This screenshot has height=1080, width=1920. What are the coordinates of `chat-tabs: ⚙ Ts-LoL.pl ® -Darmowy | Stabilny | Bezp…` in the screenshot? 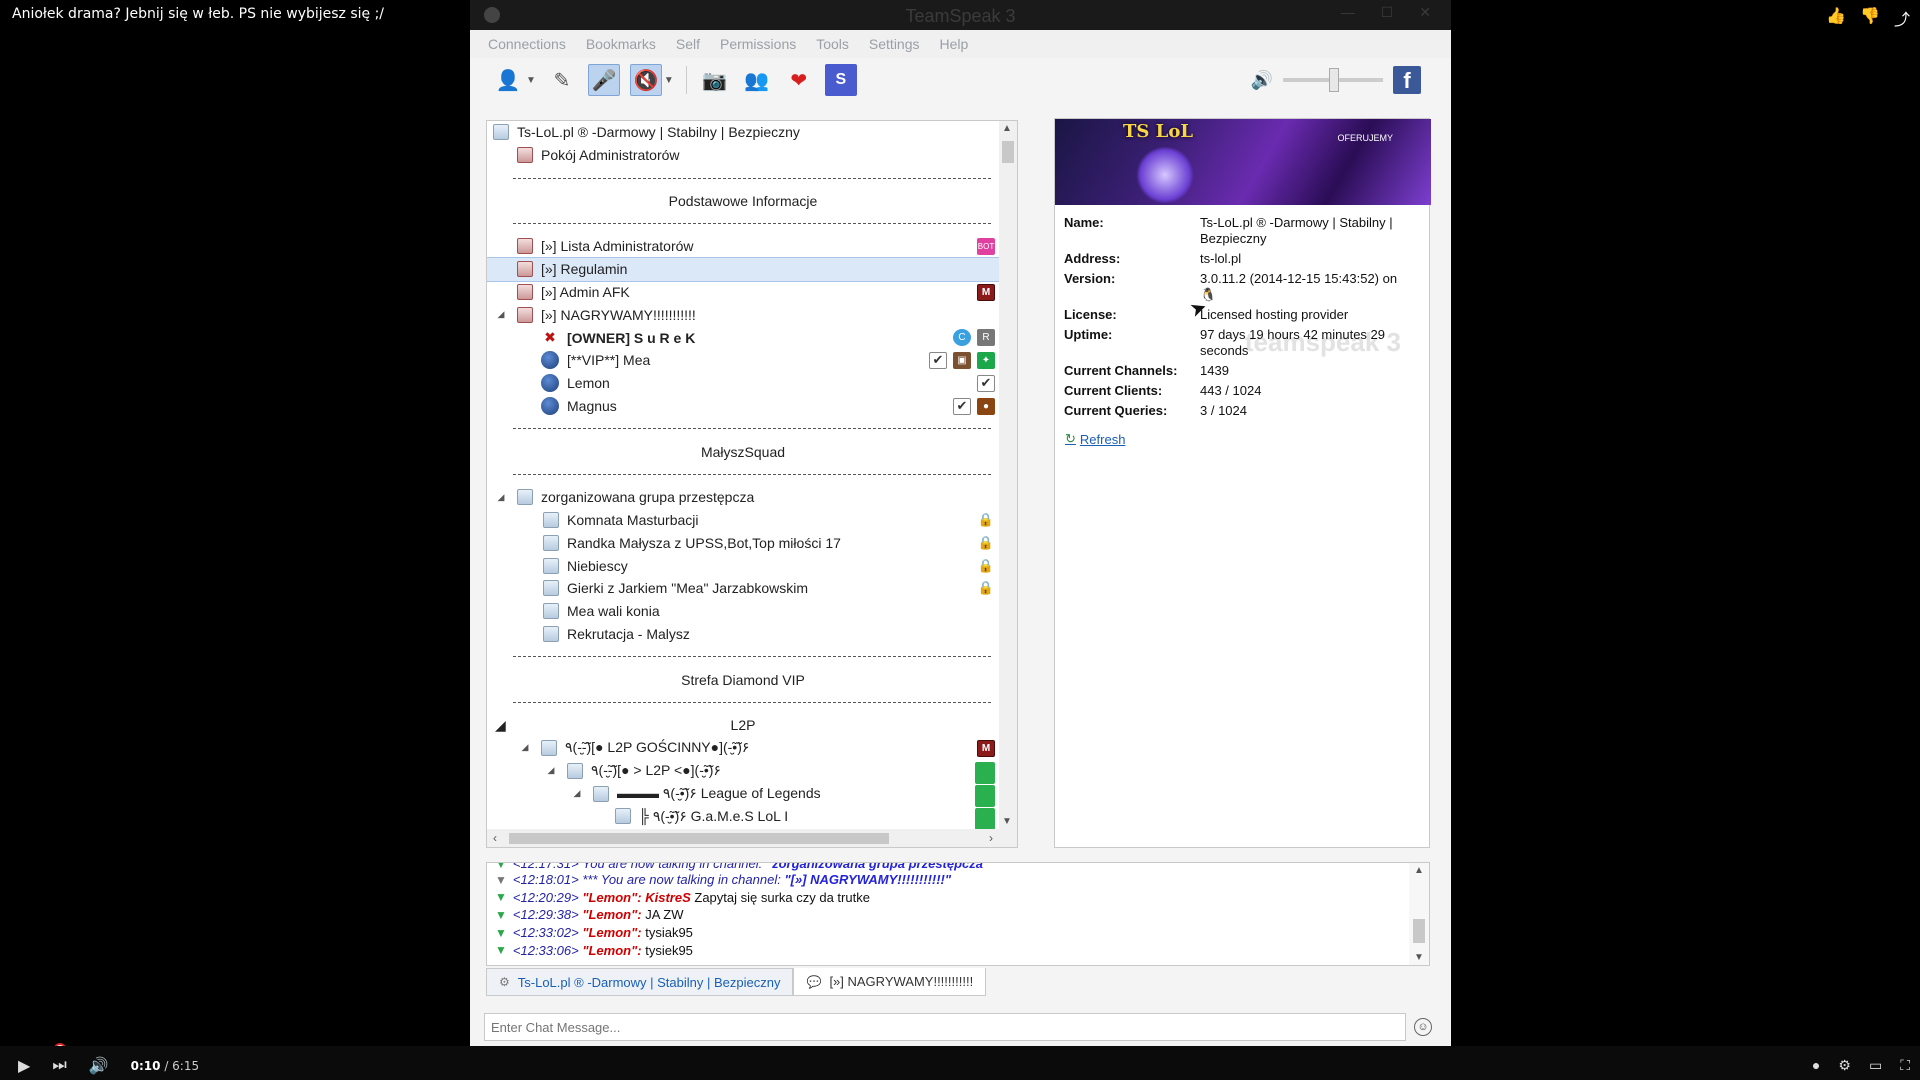 It's located at (736, 982).